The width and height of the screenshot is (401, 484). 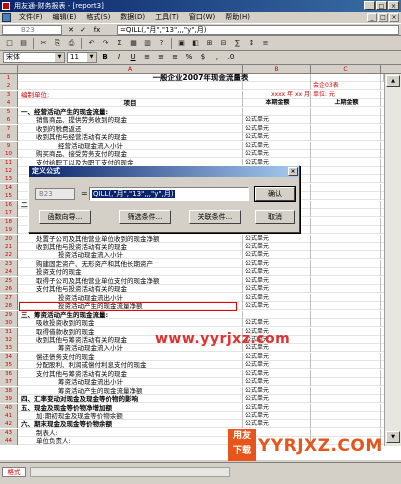 What do you see at coordinates (91, 43) in the screenshot?
I see `undo-icon: ↶` at bounding box center [91, 43].